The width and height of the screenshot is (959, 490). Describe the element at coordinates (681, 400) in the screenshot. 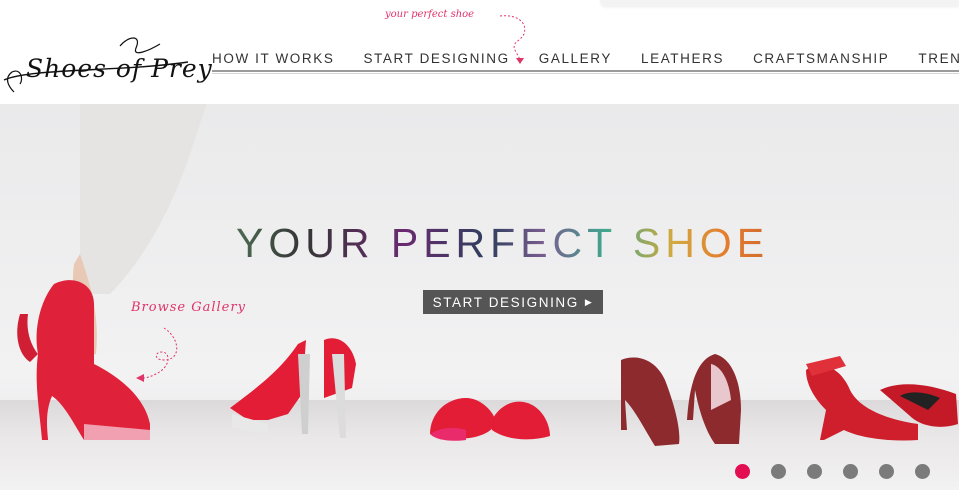

I see `glitter-pumps-image` at that location.